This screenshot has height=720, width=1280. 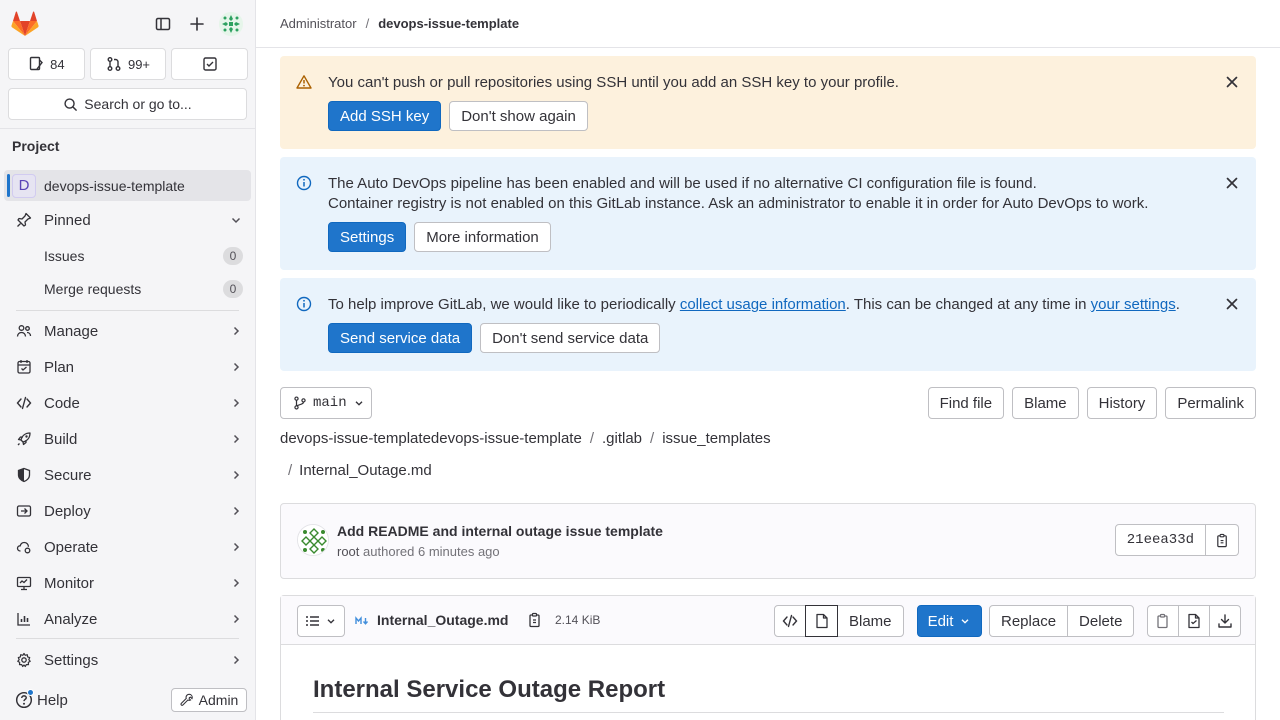 What do you see at coordinates (1029, 621) in the screenshot?
I see `replace-button: Replace` at bounding box center [1029, 621].